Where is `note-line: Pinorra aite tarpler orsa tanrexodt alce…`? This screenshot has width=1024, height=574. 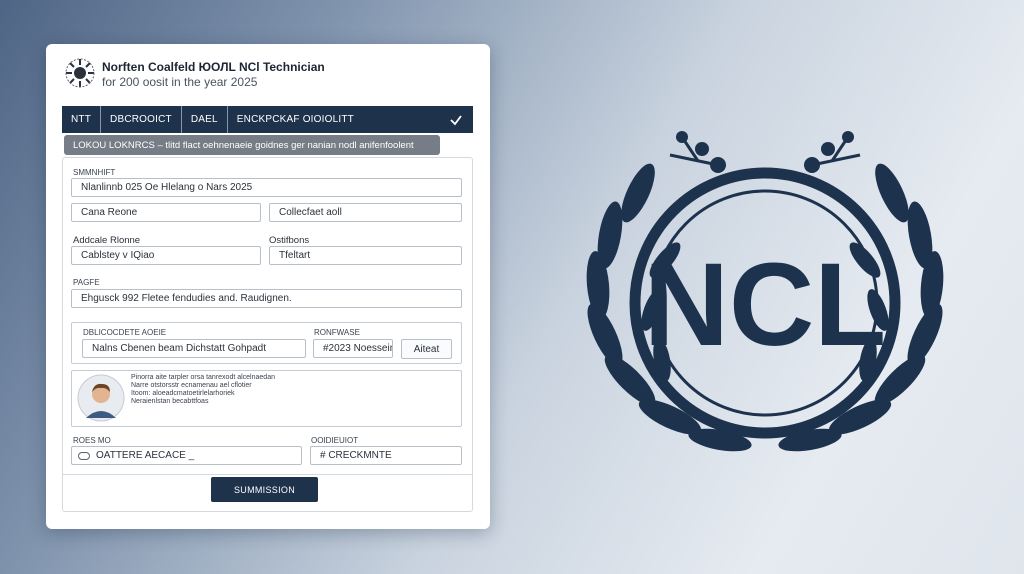 note-line: Pinorra aite tarpler orsa tanrexodt alce… is located at coordinates (203, 377).